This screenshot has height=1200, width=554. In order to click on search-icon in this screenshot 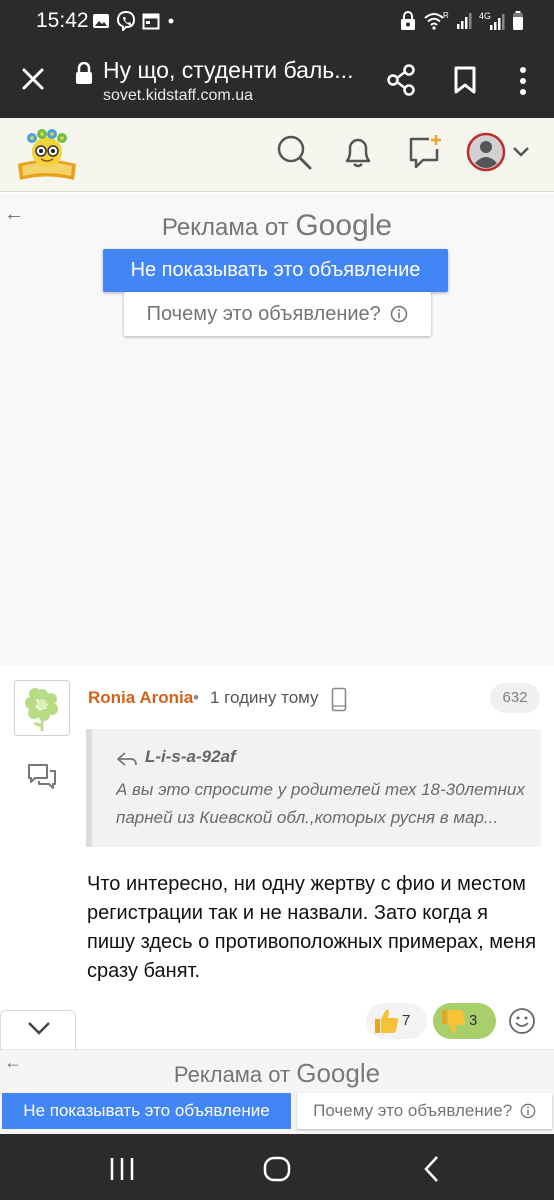, I will do `click(294, 152)`.